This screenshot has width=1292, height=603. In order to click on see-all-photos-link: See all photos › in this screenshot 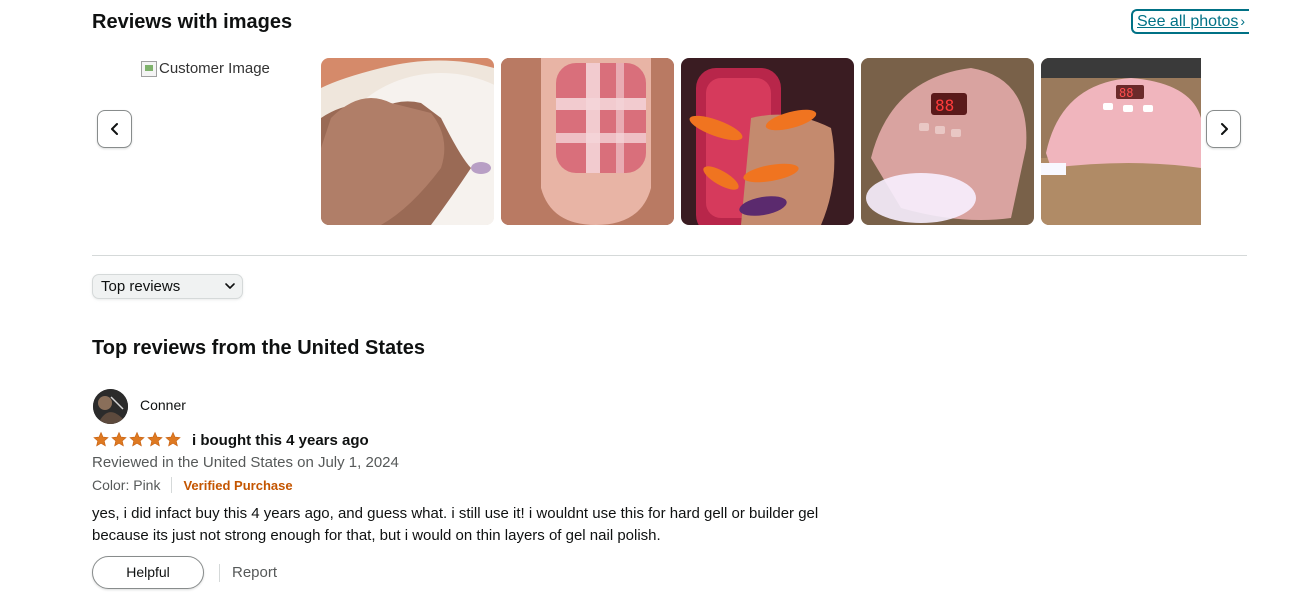, I will do `click(1190, 21)`.